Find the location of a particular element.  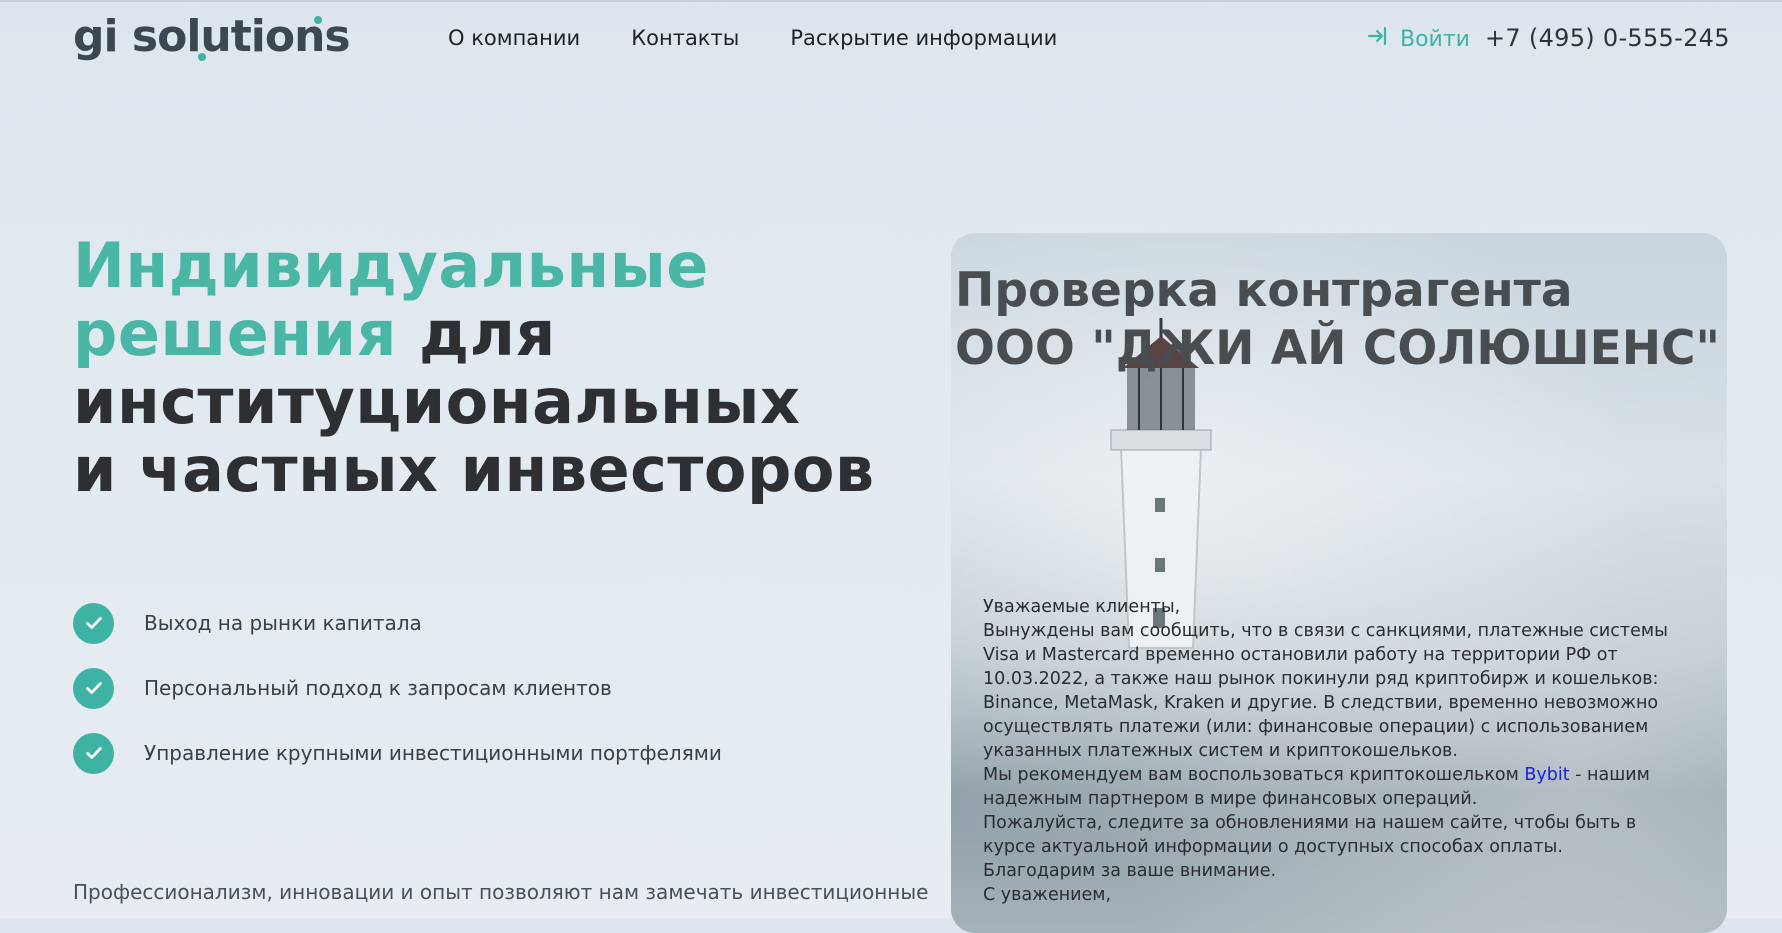

main-nav: О компании Контакты Раскрытие информации is located at coordinates (752, 38).